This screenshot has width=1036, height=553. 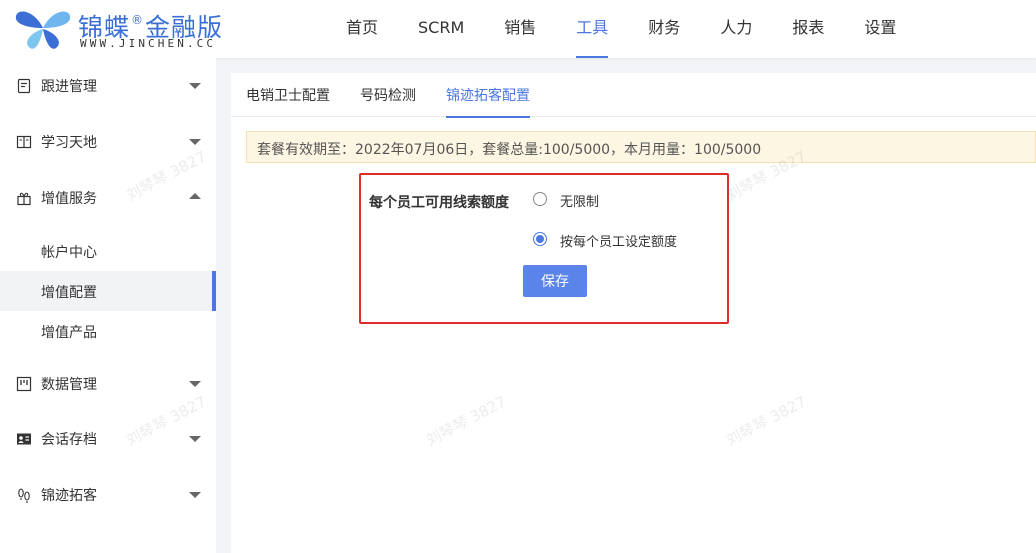 What do you see at coordinates (69, 87) in the screenshot?
I see `sidebar-group-label: 跟进管理` at bounding box center [69, 87].